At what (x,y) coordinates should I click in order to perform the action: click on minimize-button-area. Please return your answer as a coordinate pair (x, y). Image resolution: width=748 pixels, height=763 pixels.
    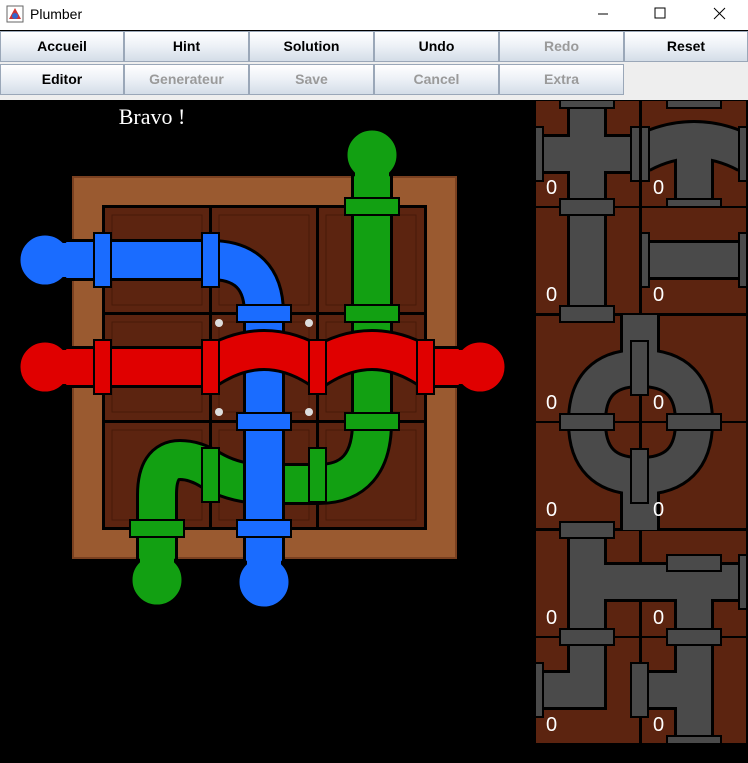
    Looking at the image, I should click on (603, 15).